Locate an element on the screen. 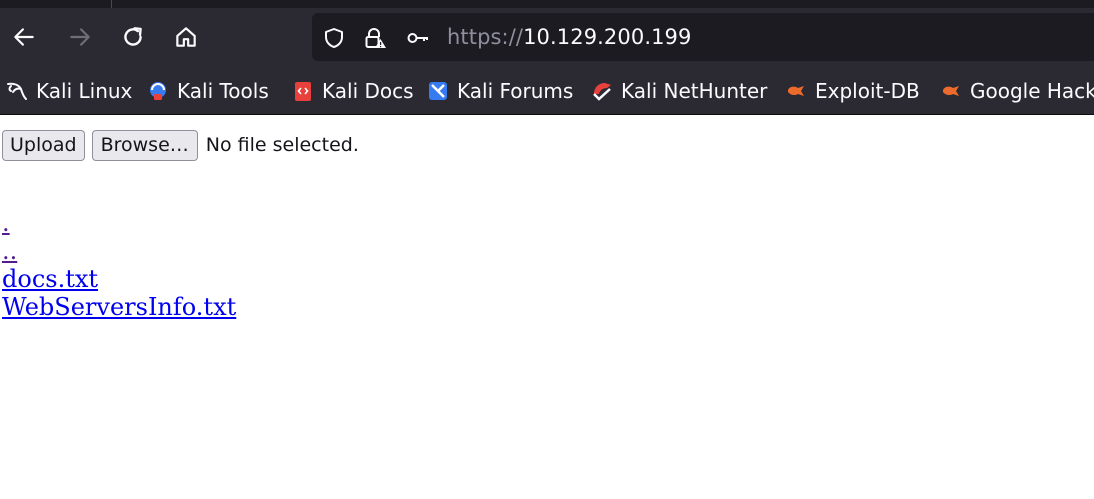  bookmark-kali-tools: Kali Tools is located at coordinates (208, 91).